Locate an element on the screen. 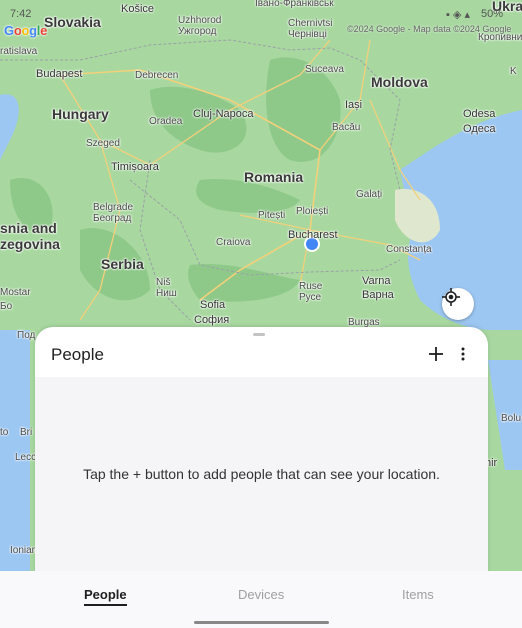 The width and height of the screenshot is (522, 628). map-label: Bucharest is located at coordinates (313, 235).